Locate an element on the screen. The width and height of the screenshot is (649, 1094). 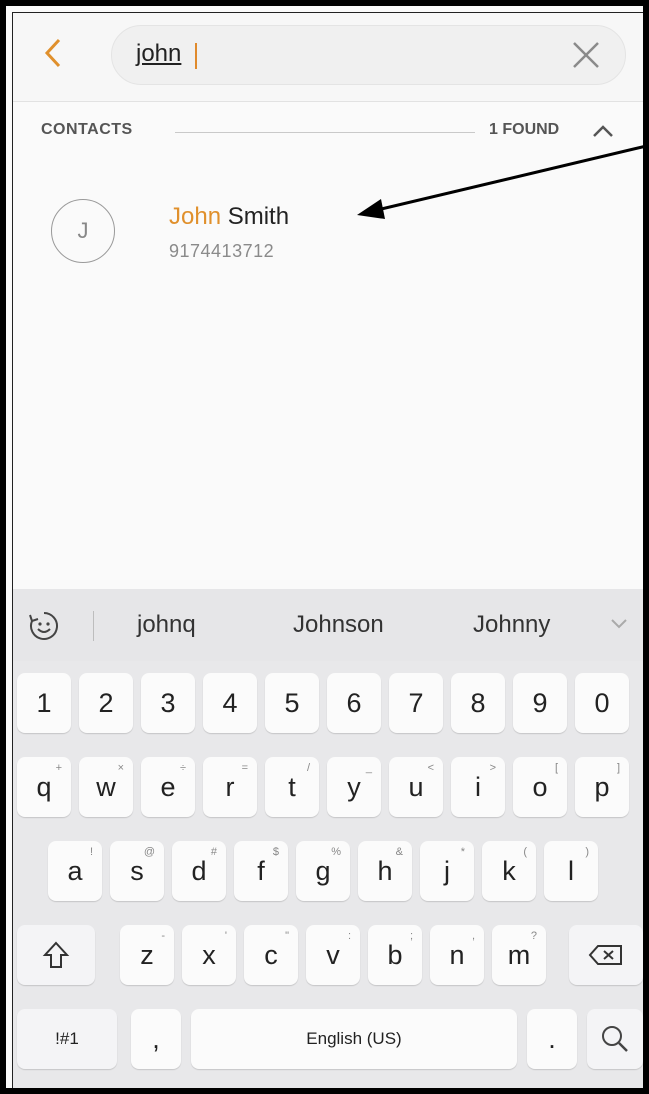
backspace-key is located at coordinates (606, 955).